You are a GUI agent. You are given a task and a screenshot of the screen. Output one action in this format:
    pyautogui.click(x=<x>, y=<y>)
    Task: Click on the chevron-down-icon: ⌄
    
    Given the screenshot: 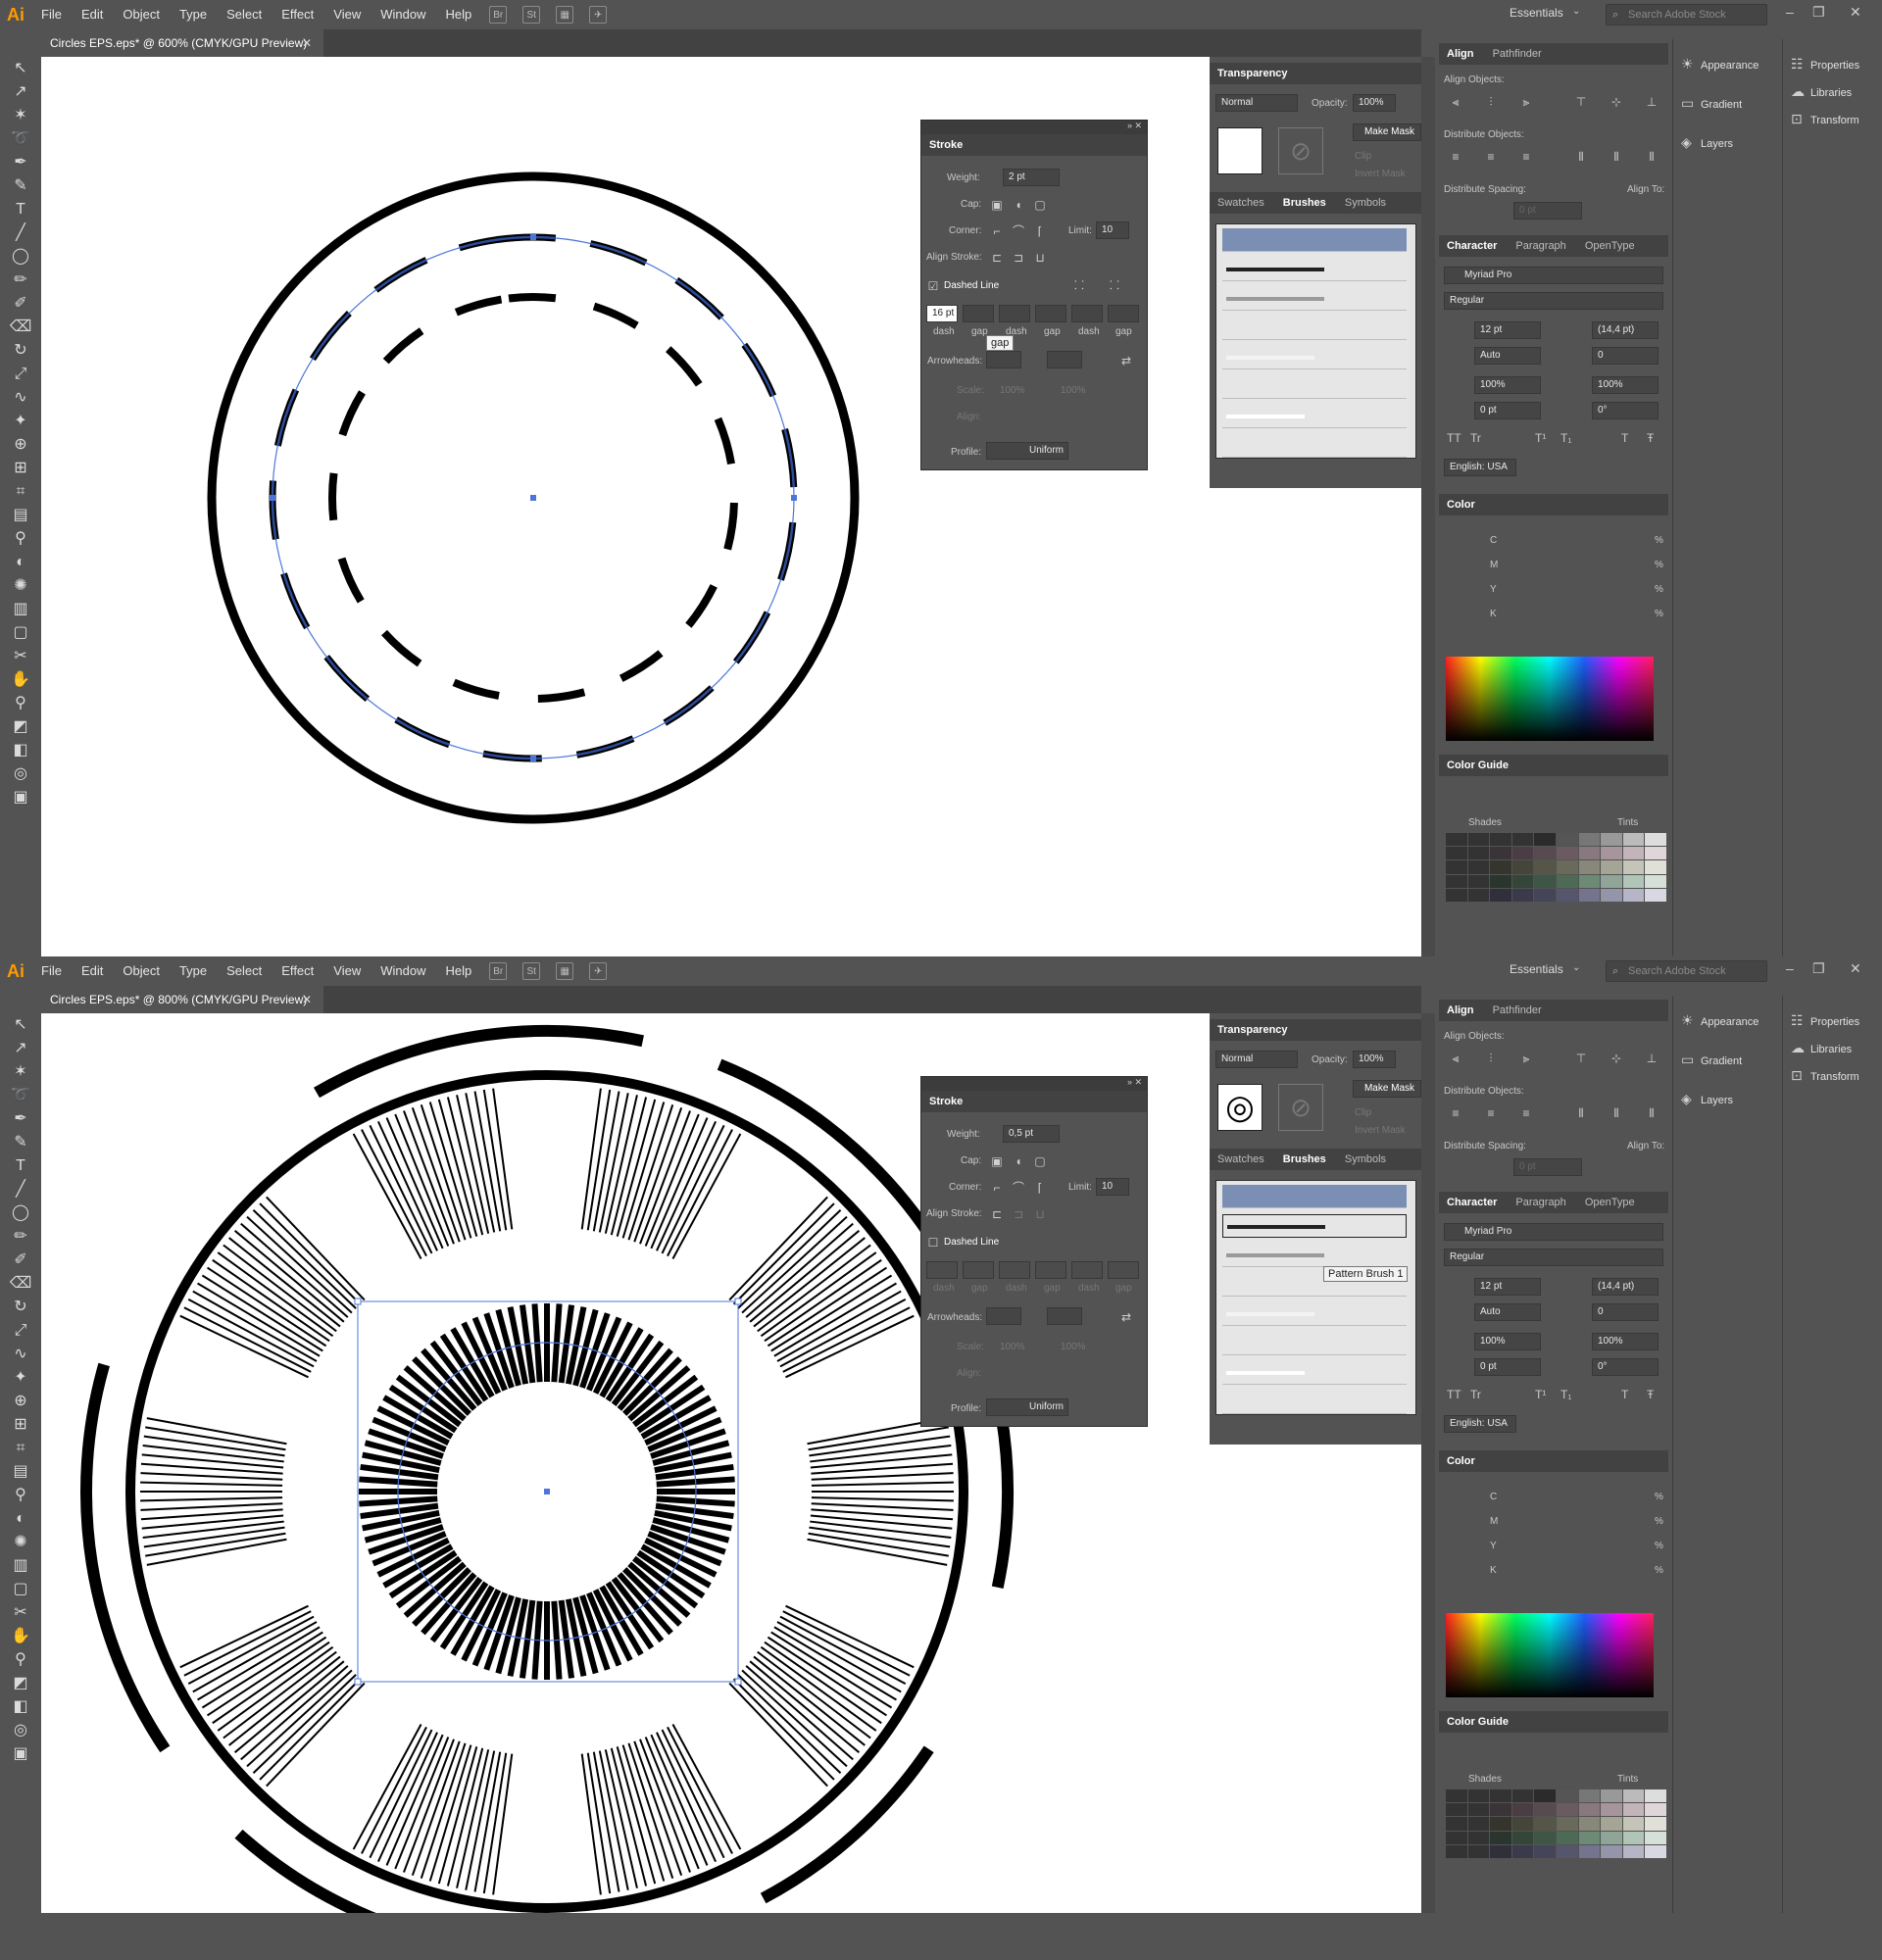 What is the action you would take?
    pyautogui.click(x=1576, y=967)
    